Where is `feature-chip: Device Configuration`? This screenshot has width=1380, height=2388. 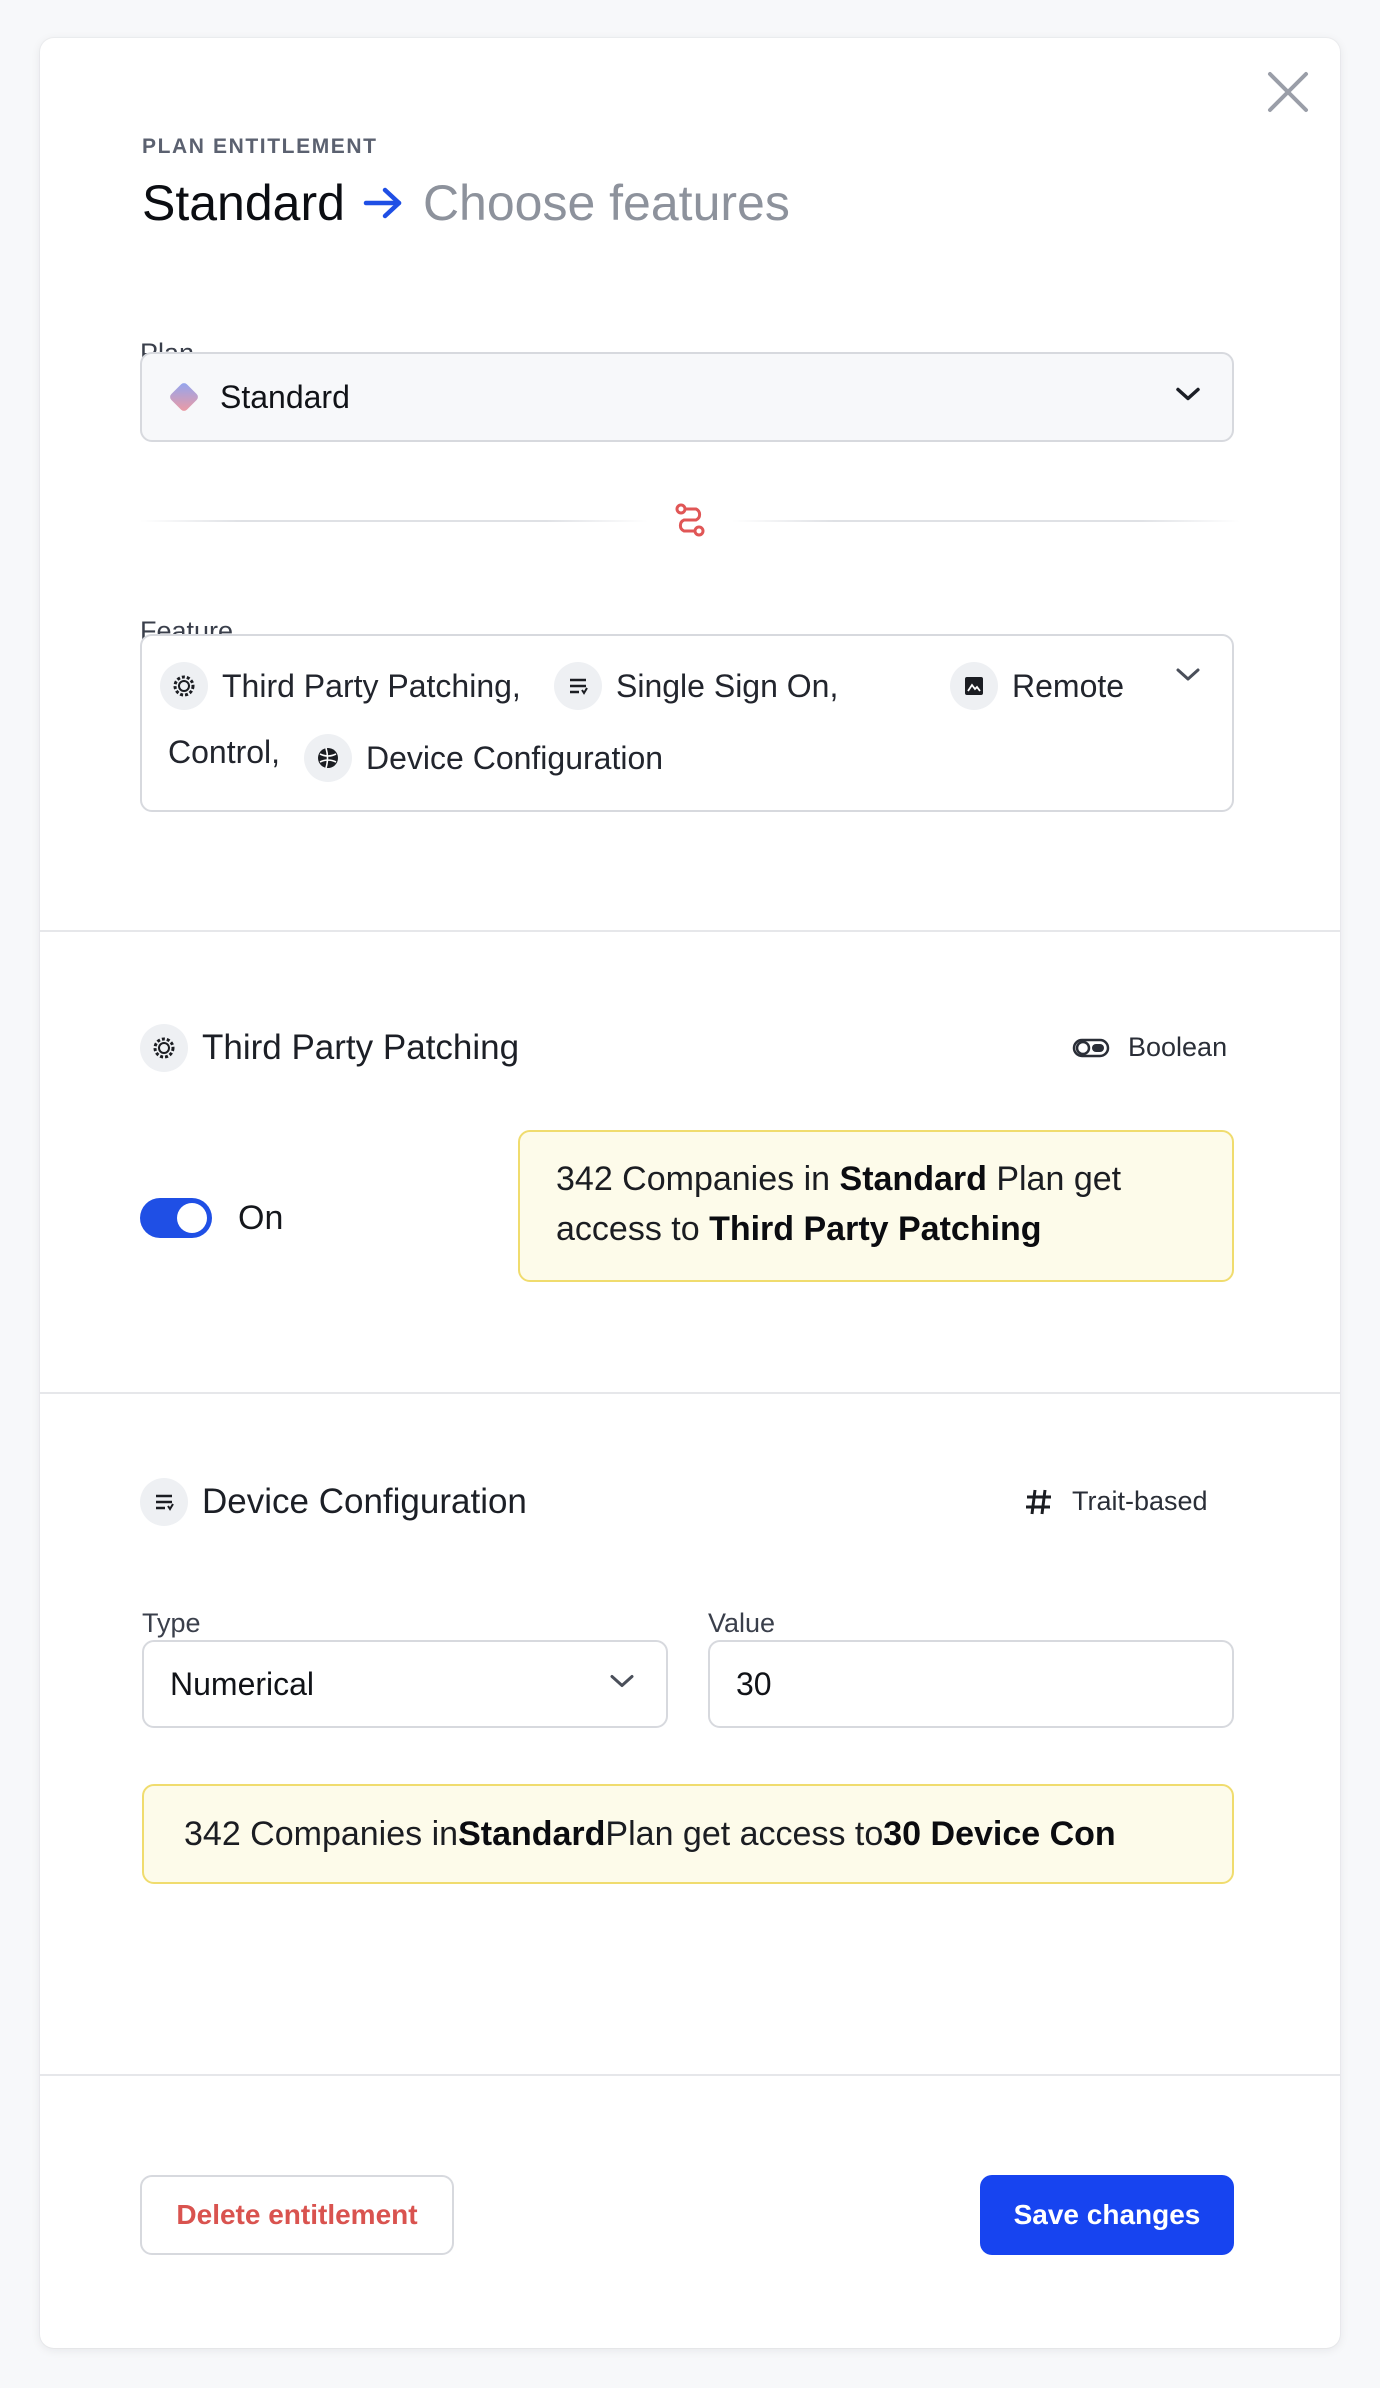
feature-chip: Device Configuration is located at coordinates (483, 758).